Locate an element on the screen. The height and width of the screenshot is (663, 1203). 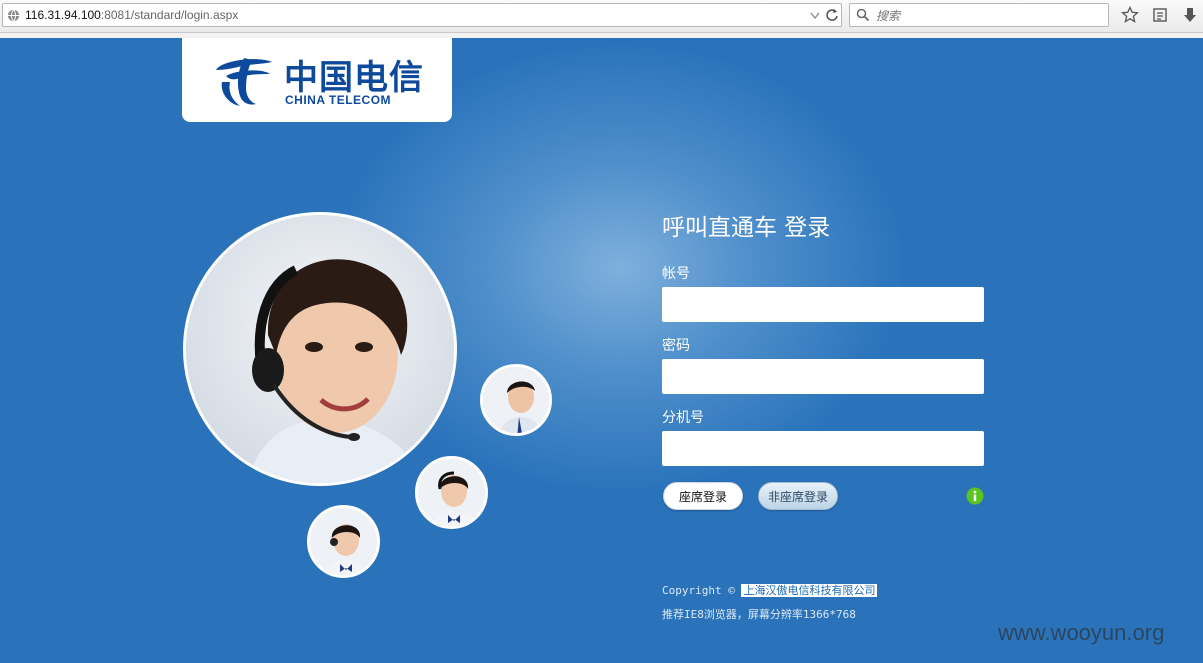
url-text: 116.31.94.100:8081/standard/login.aspx is located at coordinates (131, 15).